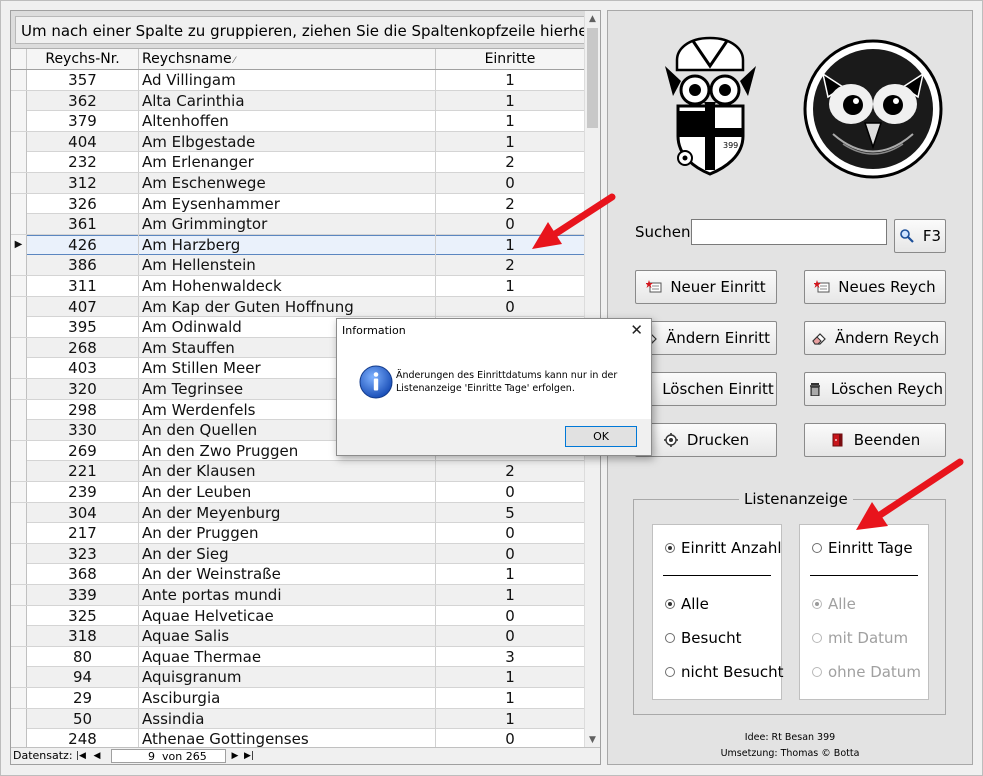 The height and width of the screenshot is (776, 983). What do you see at coordinates (83, 306) in the screenshot?
I see `cell-number: 407` at bounding box center [83, 306].